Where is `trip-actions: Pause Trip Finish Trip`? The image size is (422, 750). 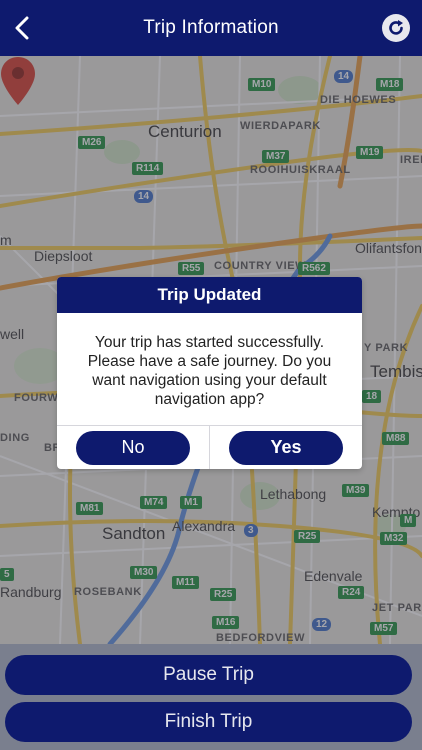
trip-actions: Pause Trip Finish Trip is located at coordinates (211, 697).